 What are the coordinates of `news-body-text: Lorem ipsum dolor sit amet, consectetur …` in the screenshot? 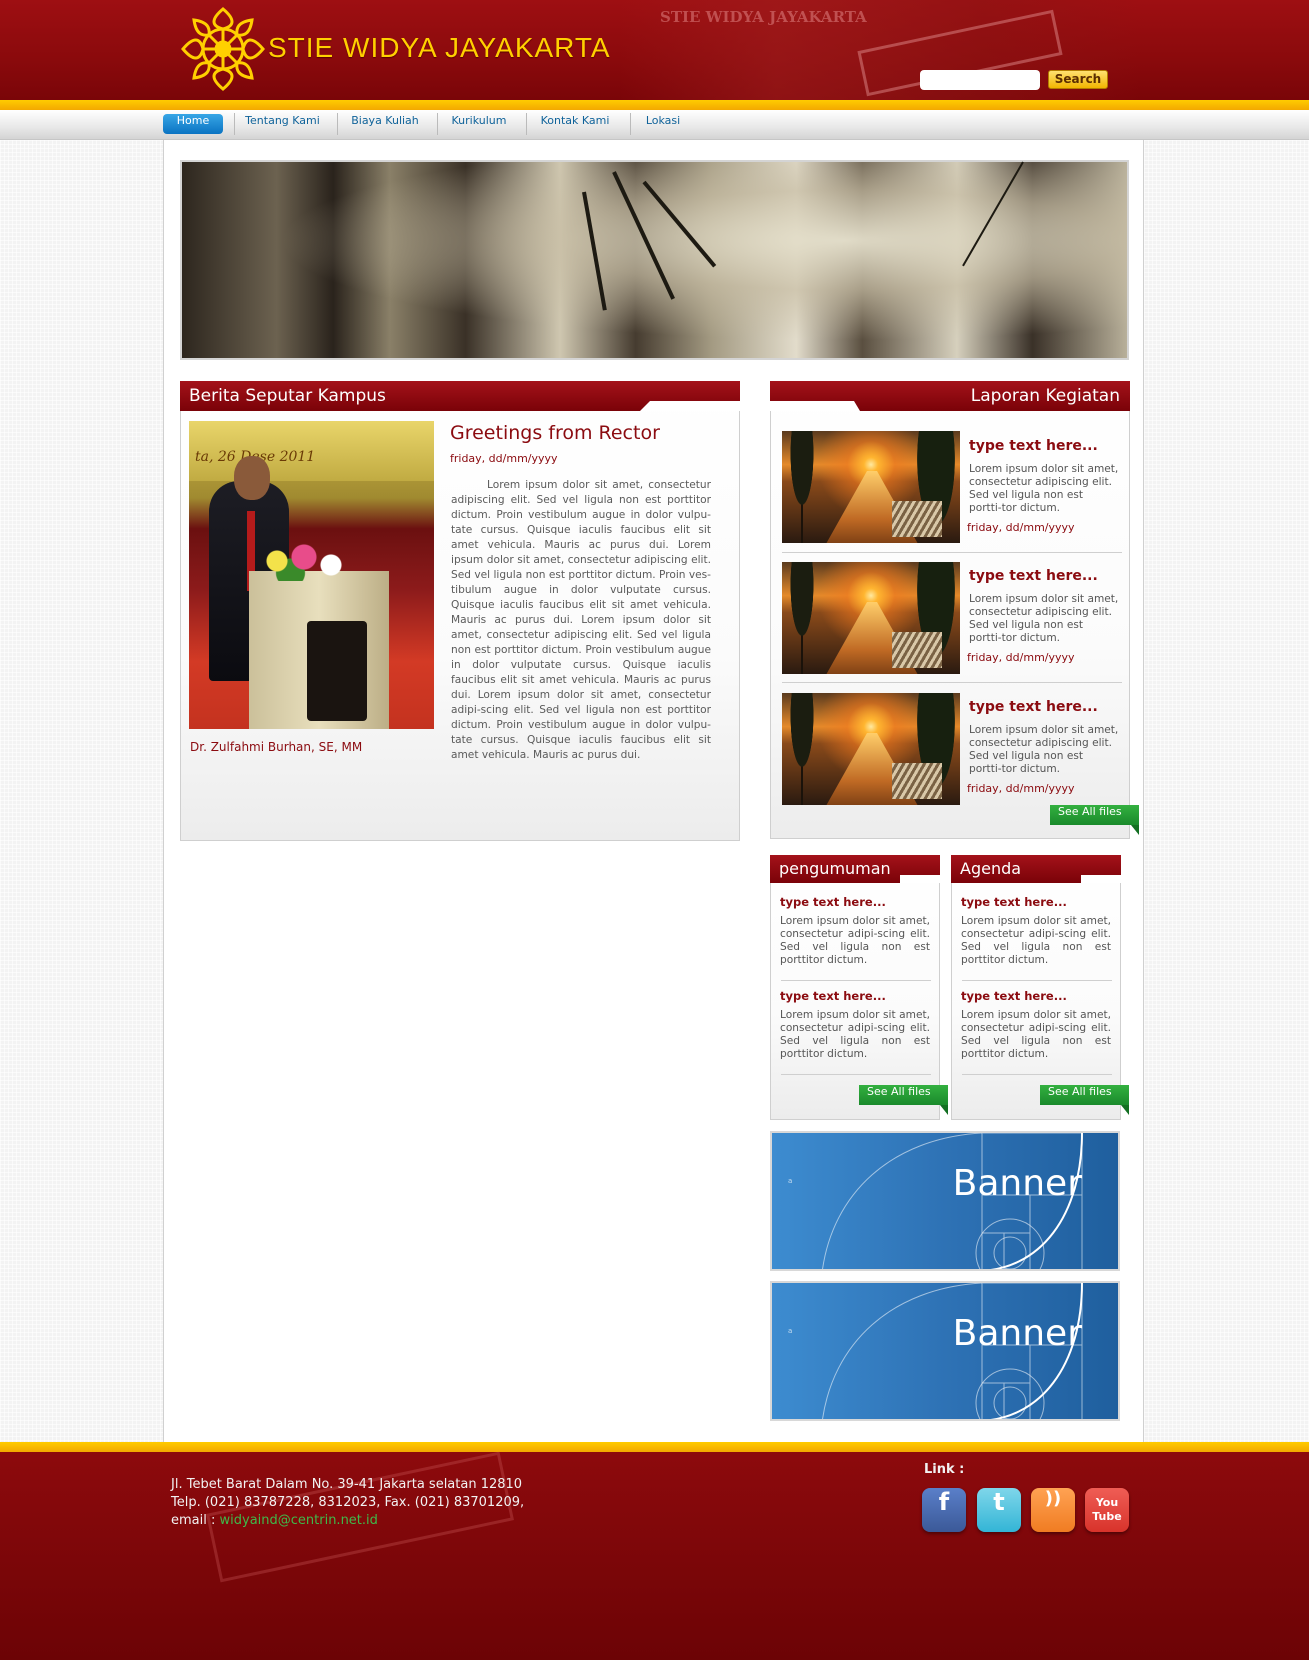 It's located at (581, 620).